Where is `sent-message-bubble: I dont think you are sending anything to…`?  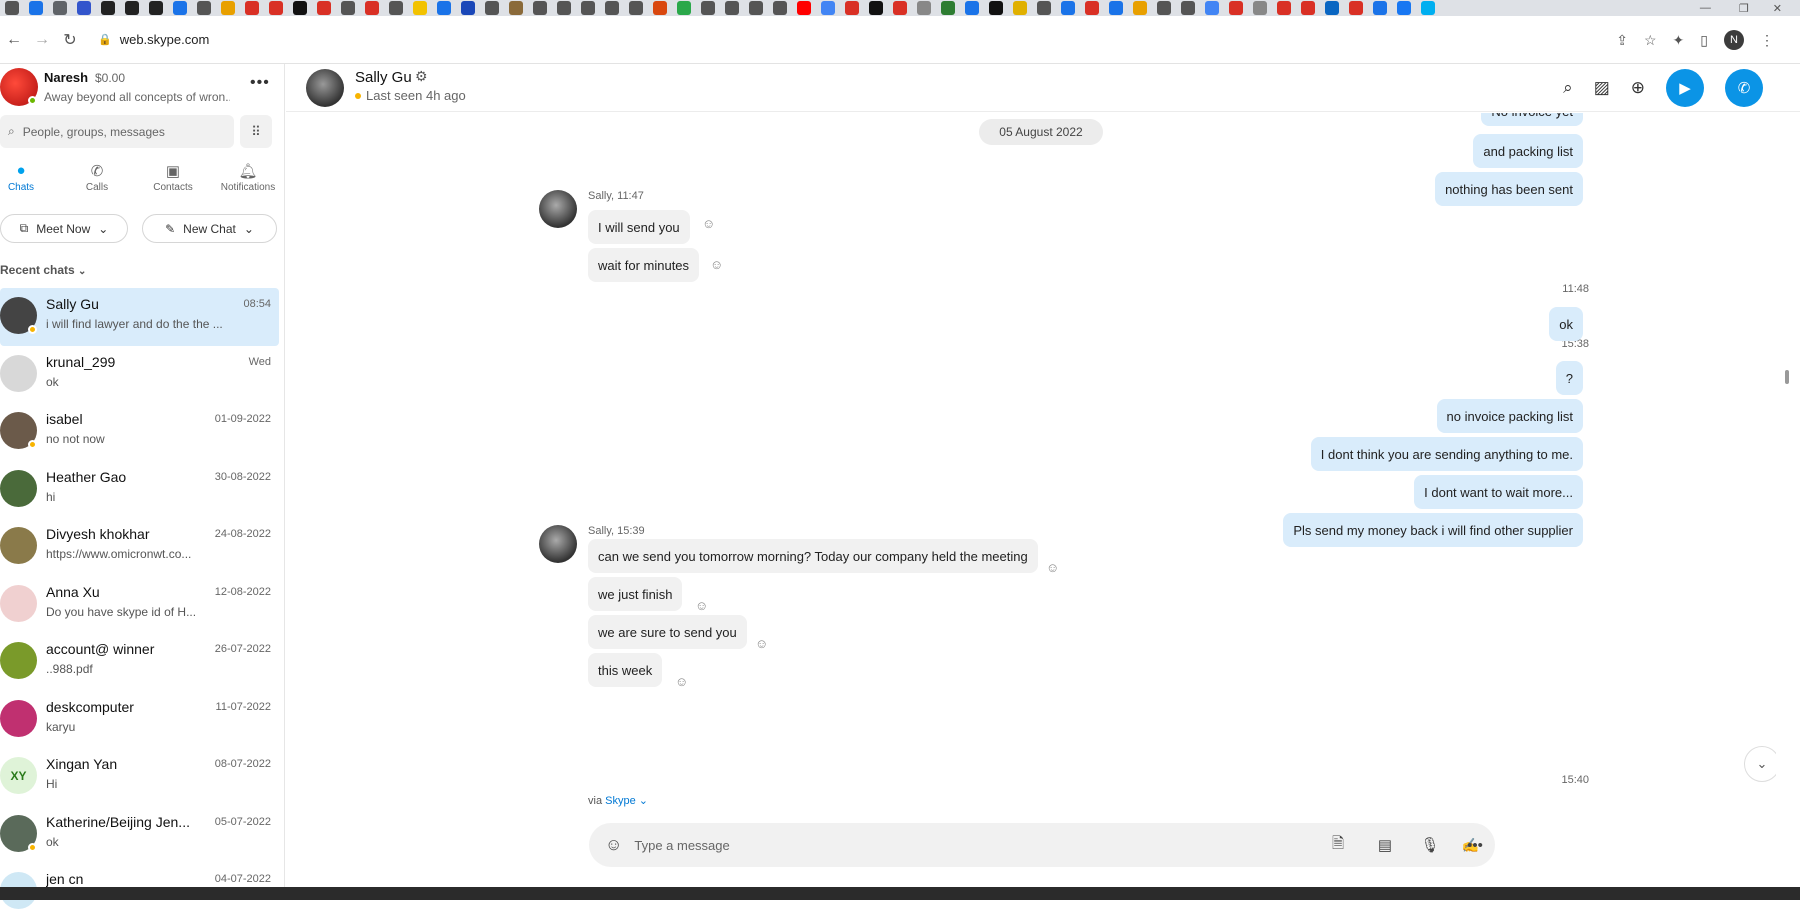
sent-message-bubble: I dont think you are sending anything to… is located at coordinates (1446, 454).